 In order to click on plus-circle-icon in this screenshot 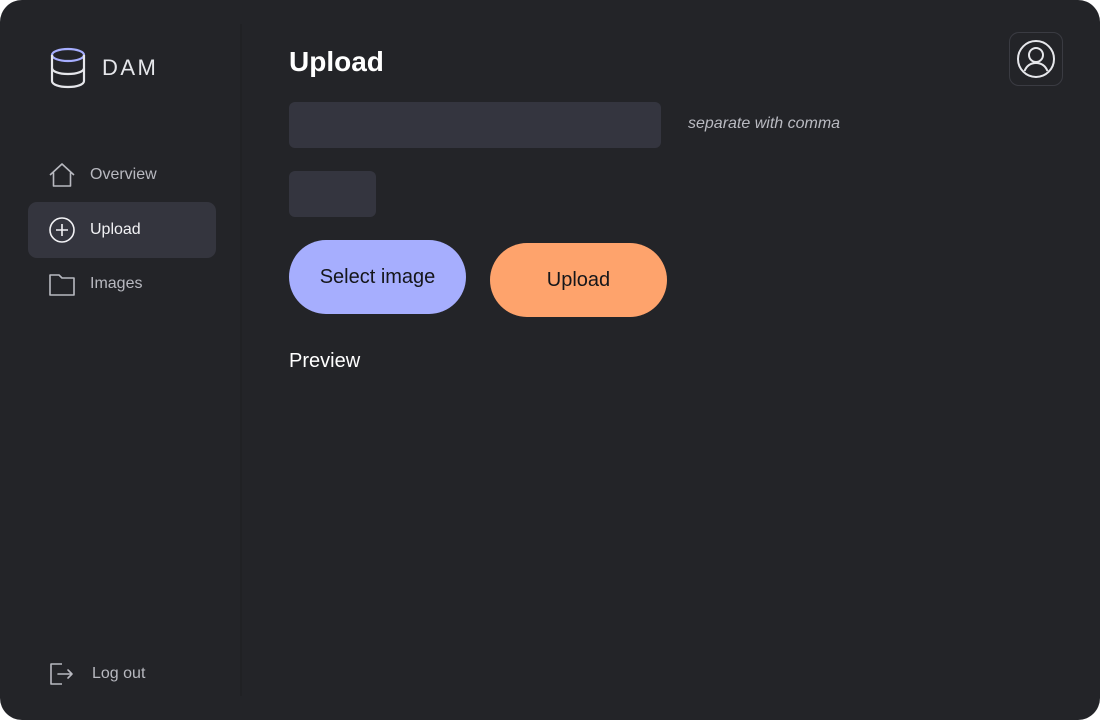, I will do `click(62, 230)`.